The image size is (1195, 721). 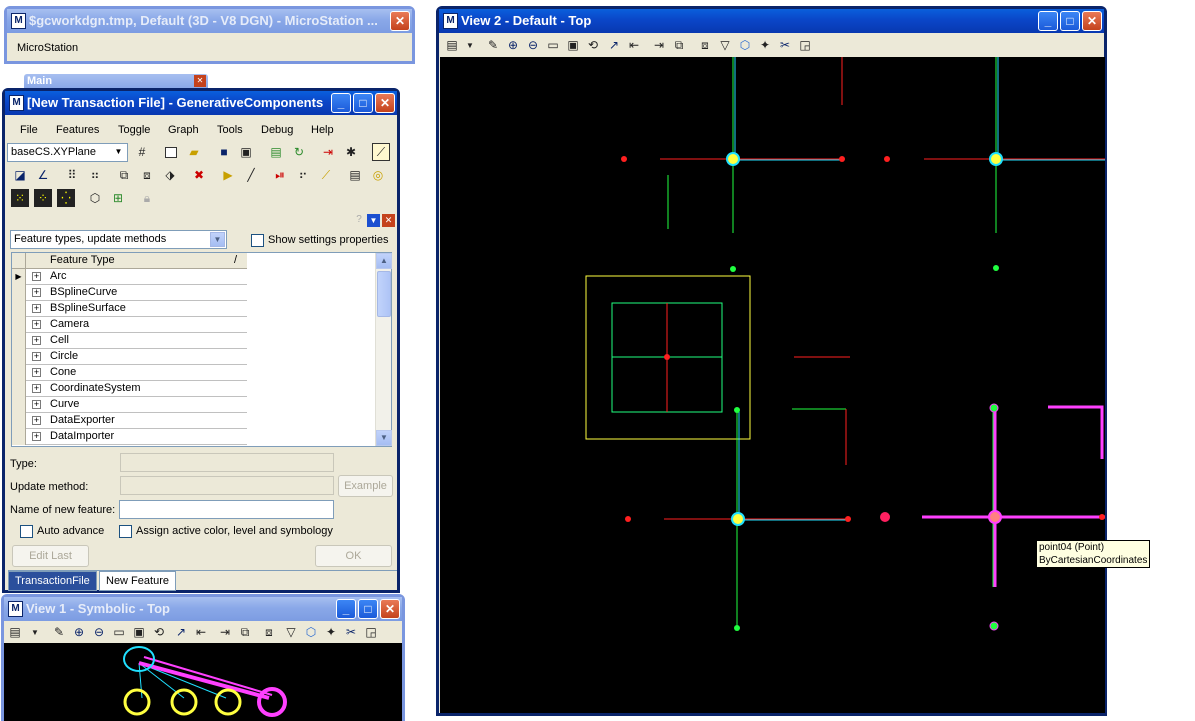 I want to click on grid-row-camera: + Camera, so click(x=129, y=325).